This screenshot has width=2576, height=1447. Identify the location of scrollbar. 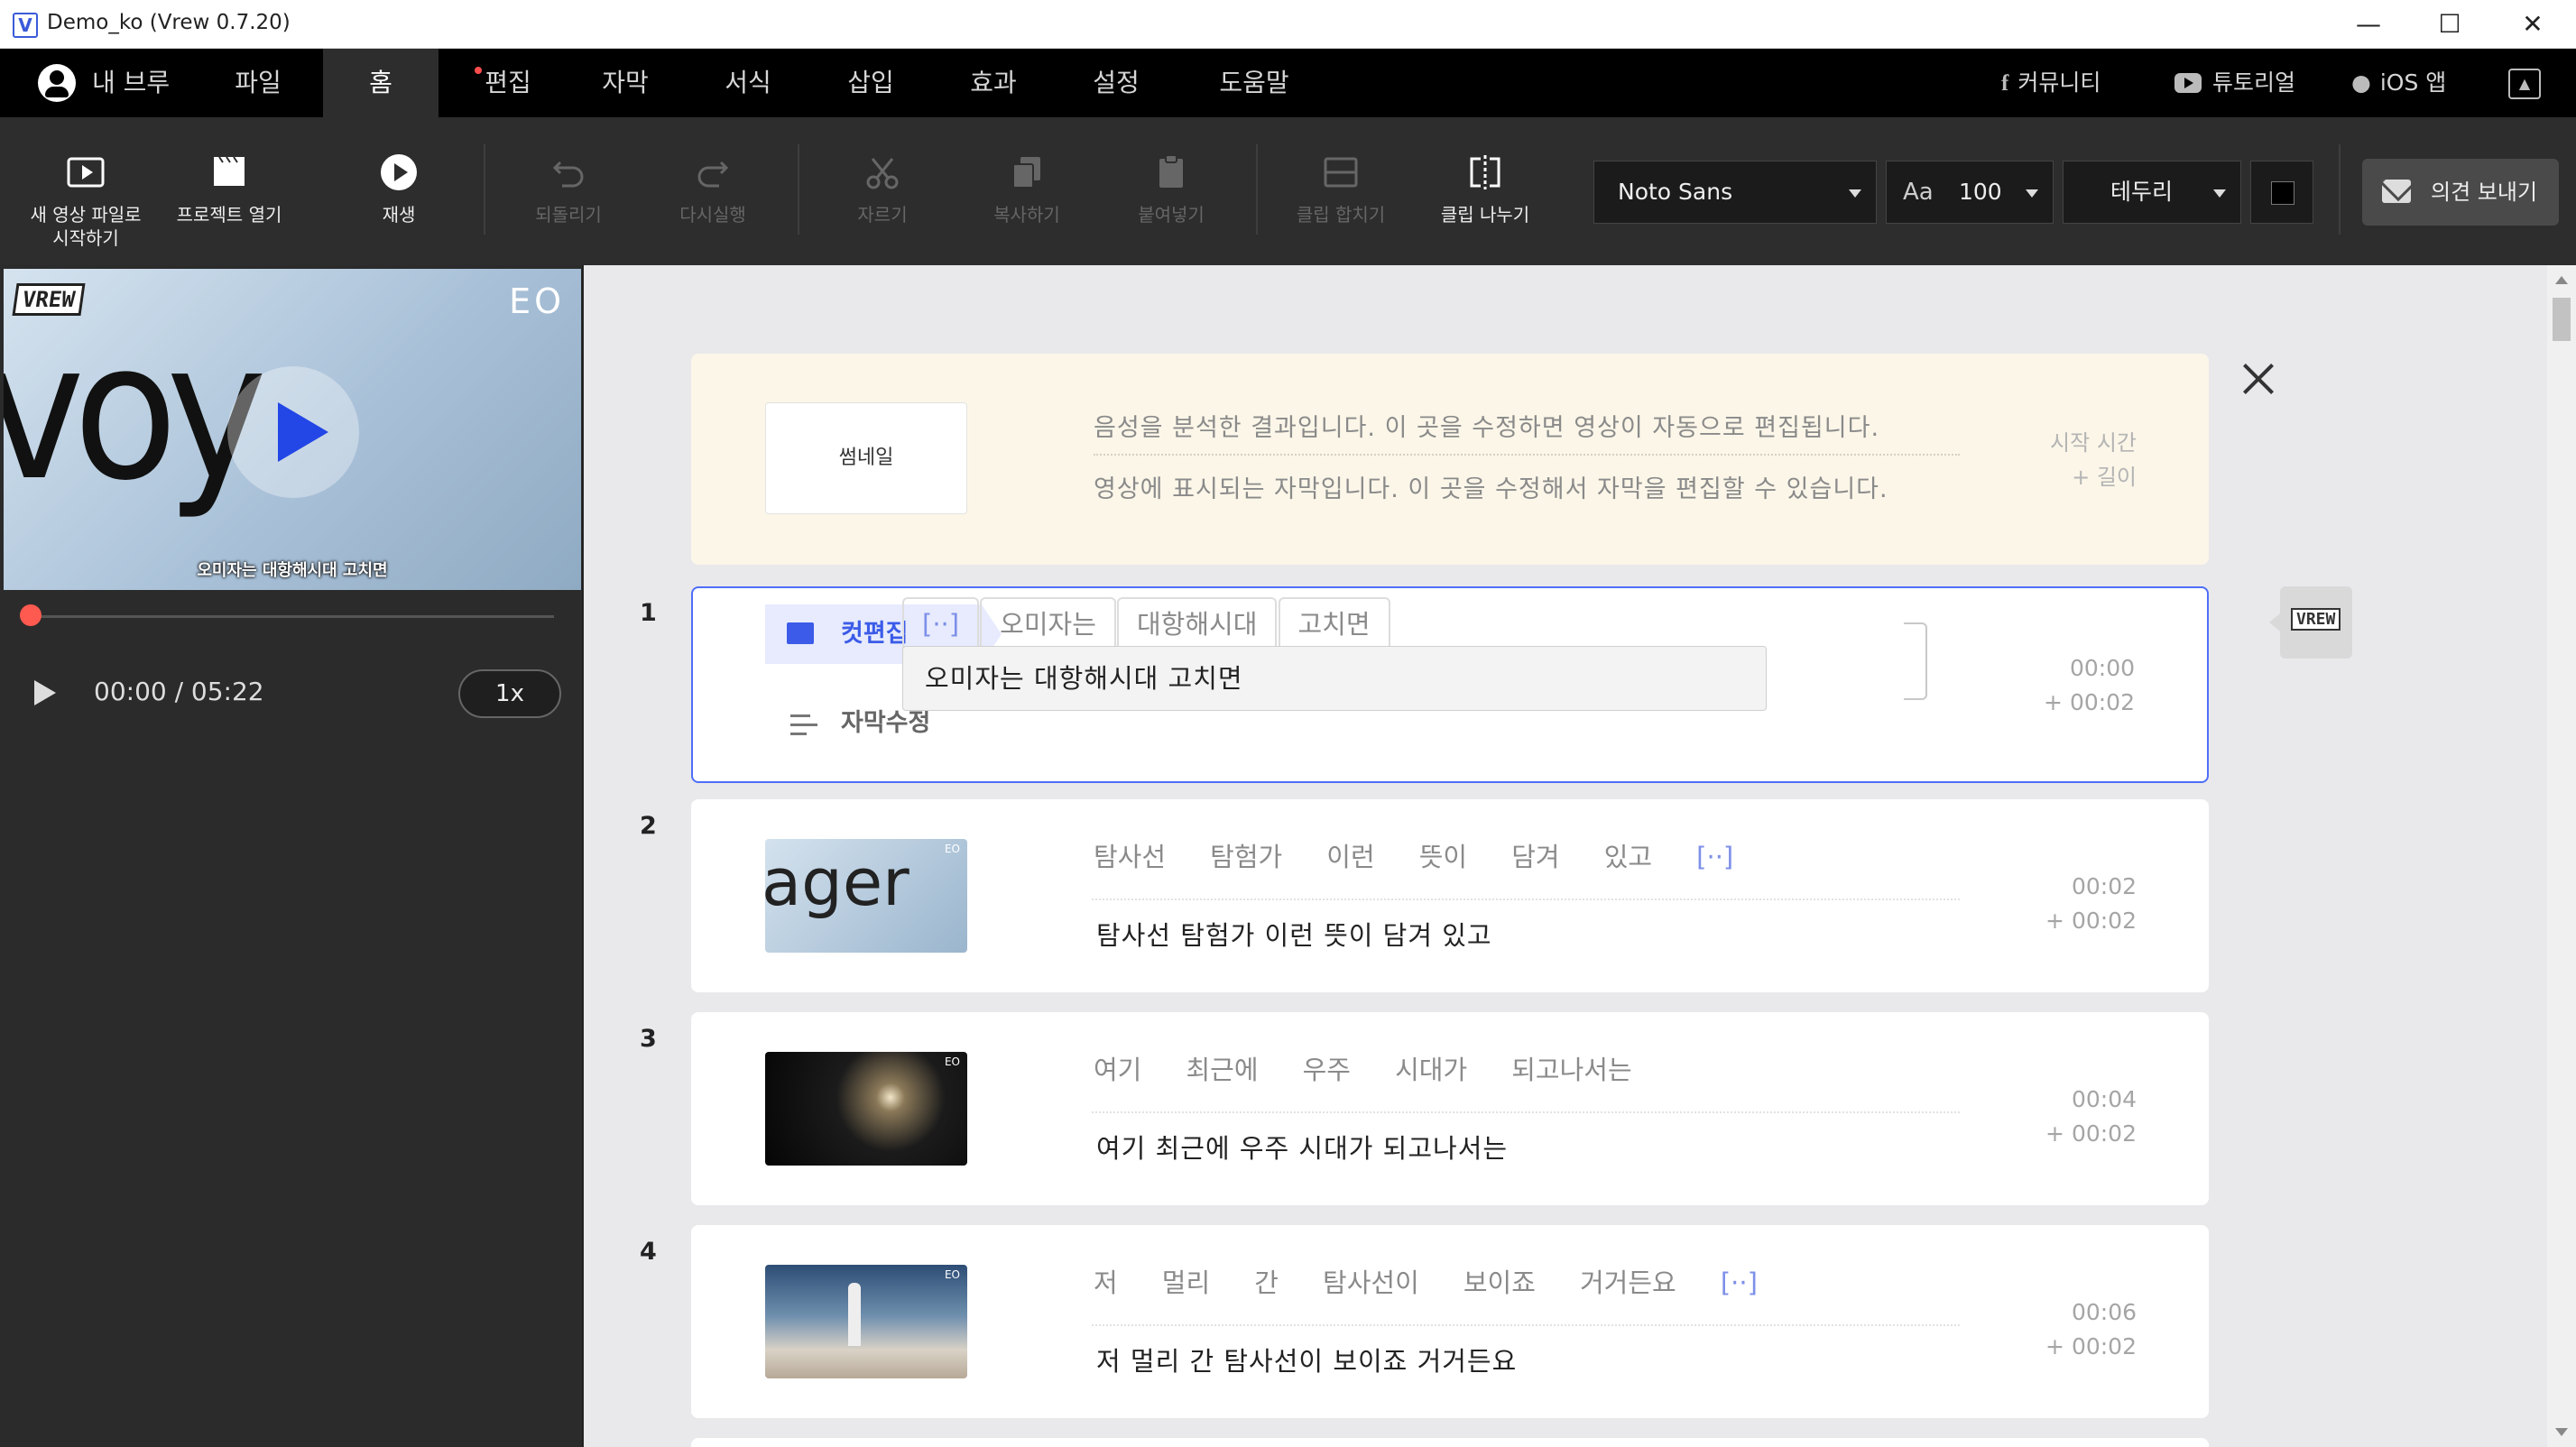
(2561, 856).